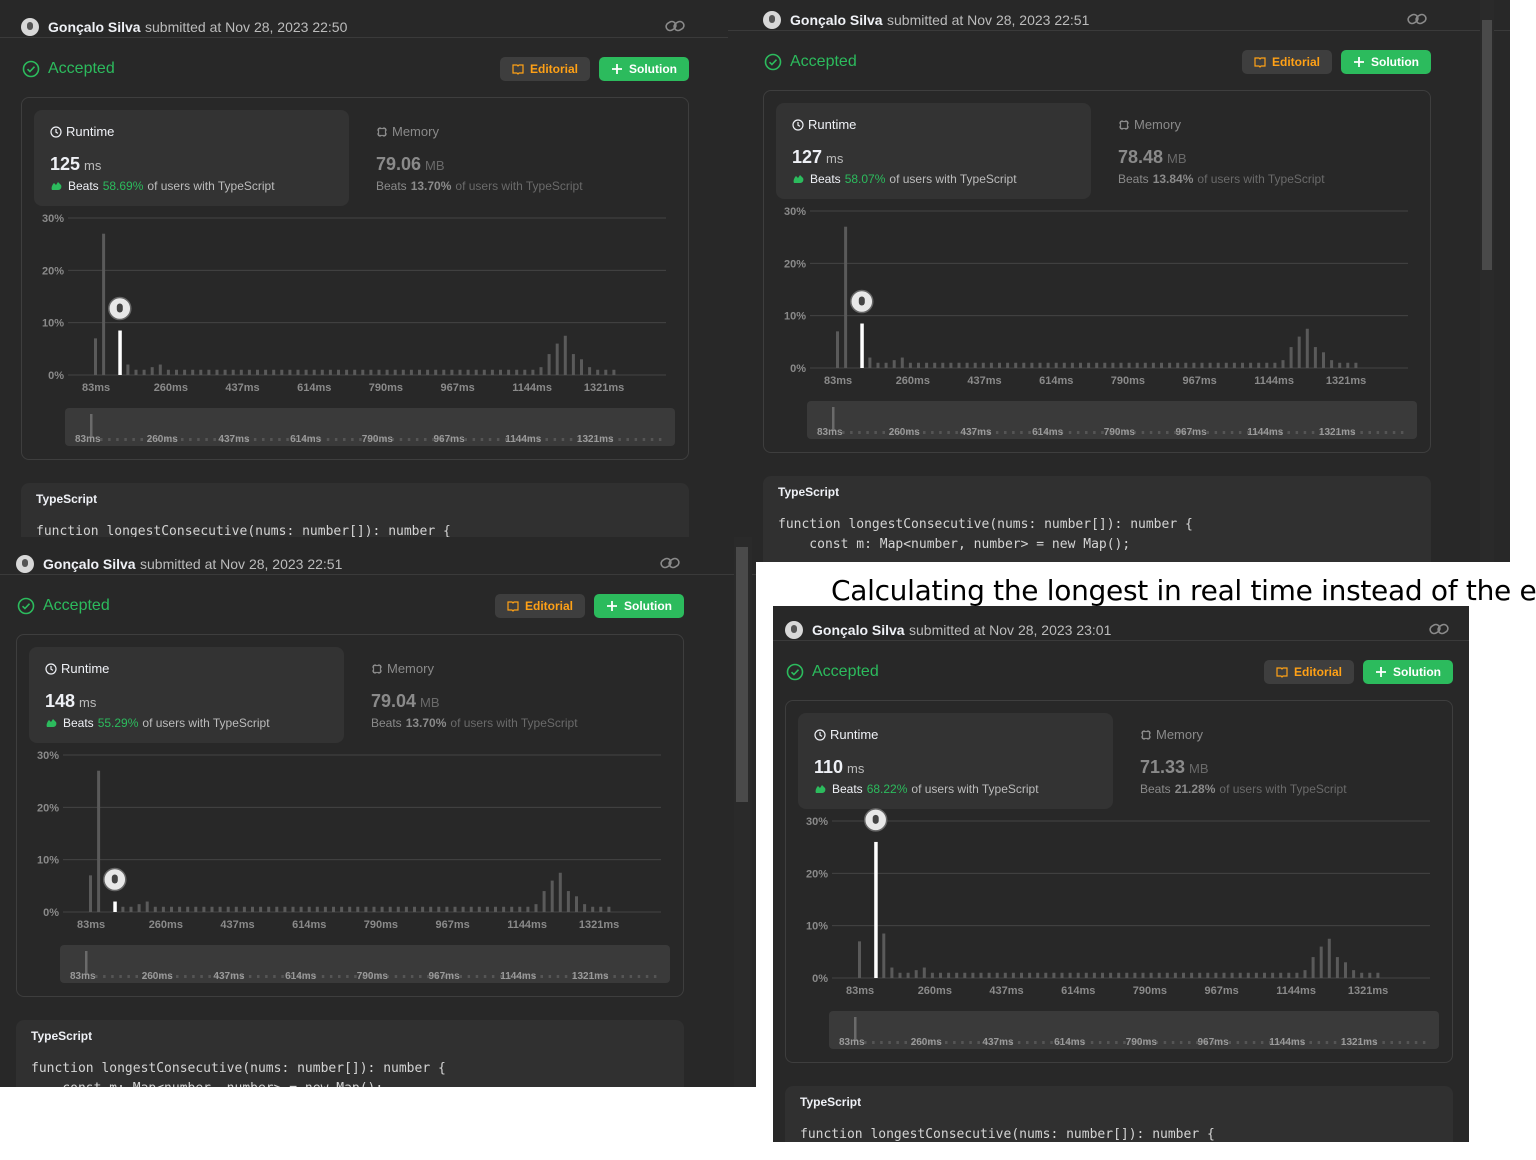  What do you see at coordinates (166, 925) in the screenshot?
I see `x-tick-label: 260ms` at bounding box center [166, 925].